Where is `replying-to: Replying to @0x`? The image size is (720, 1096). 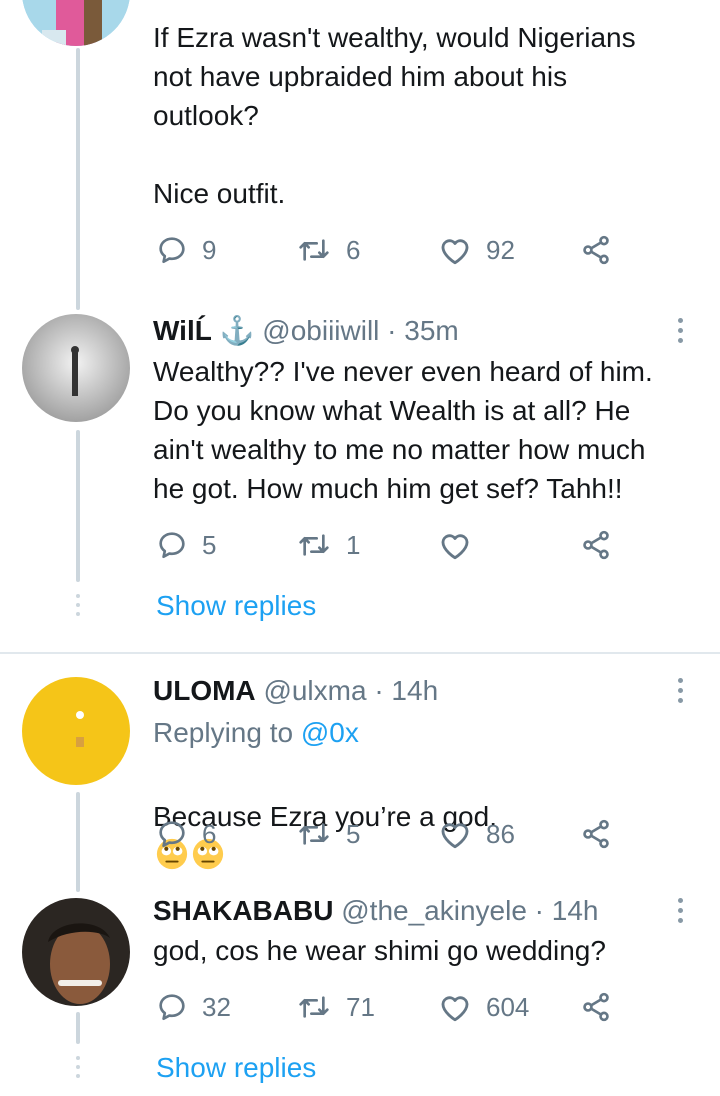 replying-to: Replying to @0x is located at coordinates (256, 733).